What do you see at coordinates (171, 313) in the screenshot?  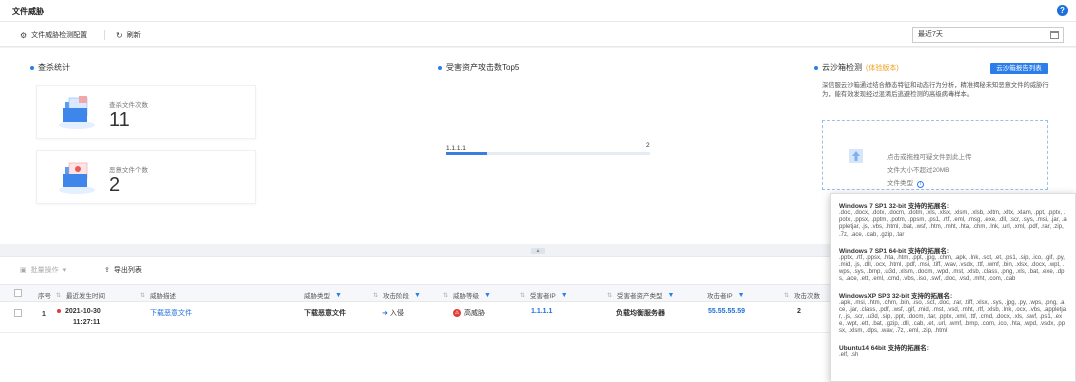 I see `row-desc-link: 下载恶意文件` at bounding box center [171, 313].